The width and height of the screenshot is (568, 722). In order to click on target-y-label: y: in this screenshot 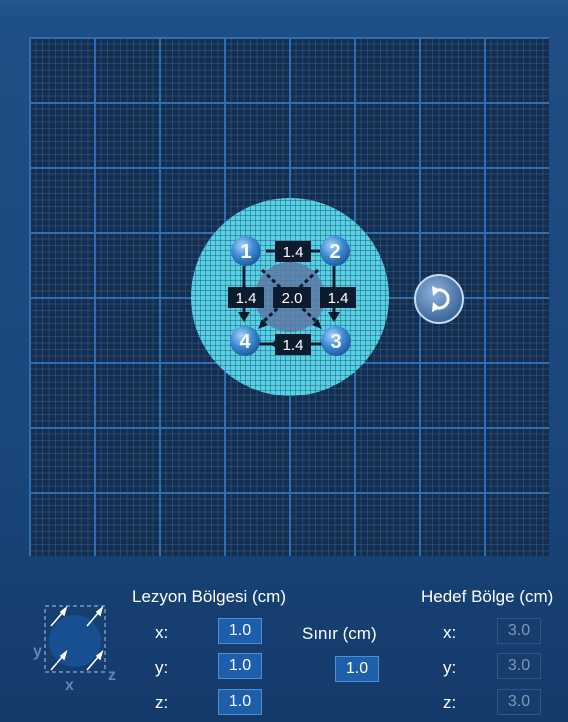, I will do `click(450, 667)`.